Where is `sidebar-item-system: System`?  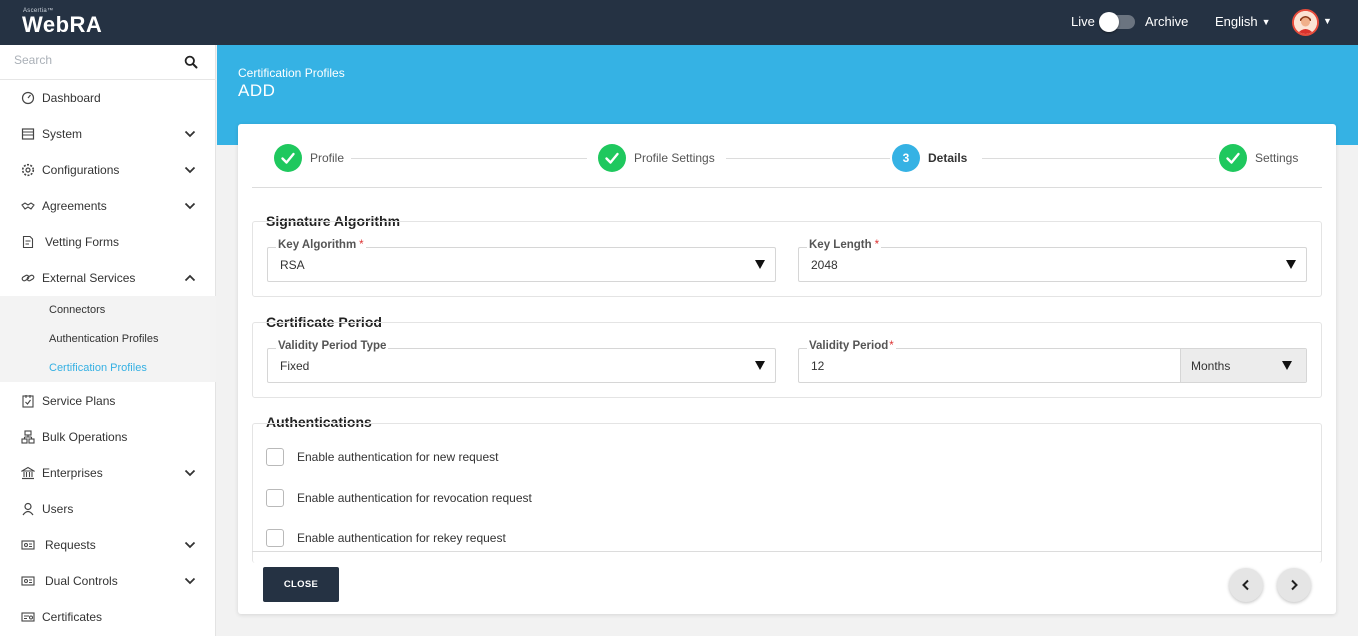 sidebar-item-system: System is located at coordinates (108, 134).